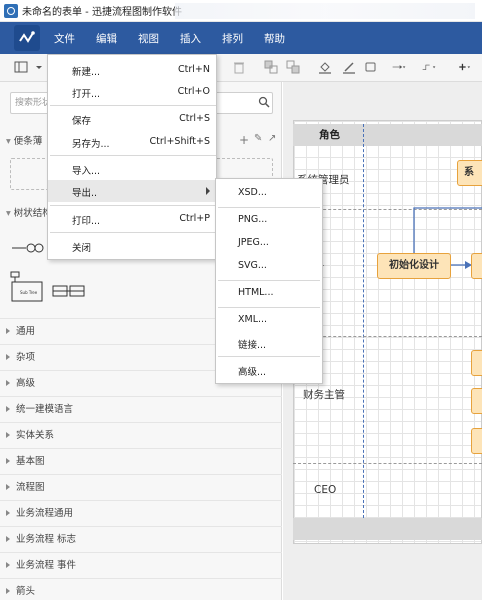 This screenshot has width=482, height=600. What do you see at coordinates (29, 292) in the screenshot?
I see `svg-text: Sub Tree` at bounding box center [29, 292].